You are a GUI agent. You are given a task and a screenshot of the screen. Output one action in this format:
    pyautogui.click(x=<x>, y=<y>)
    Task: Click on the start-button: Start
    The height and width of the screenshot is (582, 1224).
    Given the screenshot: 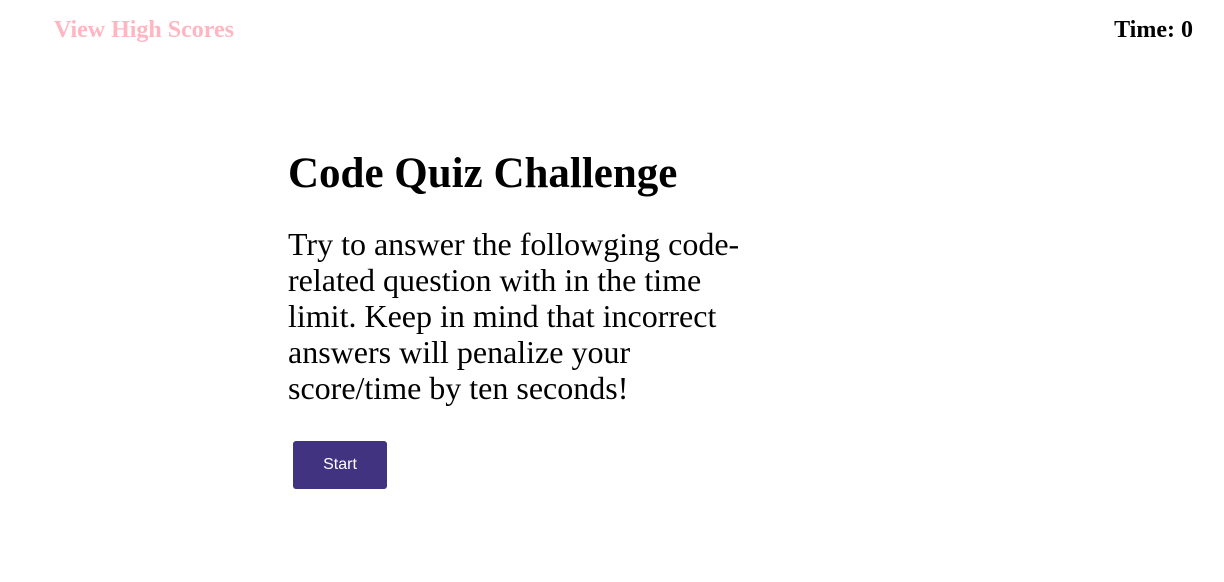 What is the action you would take?
    pyautogui.click(x=340, y=465)
    